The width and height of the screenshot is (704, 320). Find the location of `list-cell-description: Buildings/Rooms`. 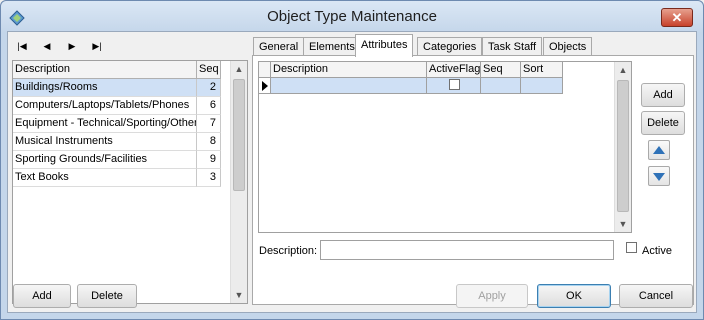

list-cell-description: Buildings/Rooms is located at coordinates (105, 88).